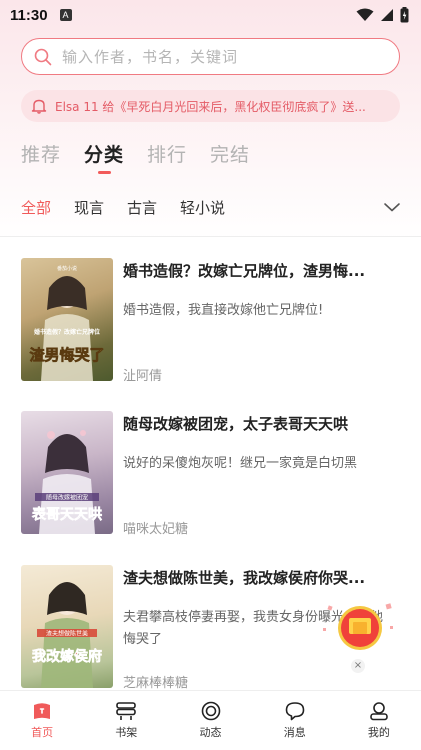 The image size is (421, 750). What do you see at coordinates (387, 15) in the screenshot?
I see `signal-icon` at bounding box center [387, 15].